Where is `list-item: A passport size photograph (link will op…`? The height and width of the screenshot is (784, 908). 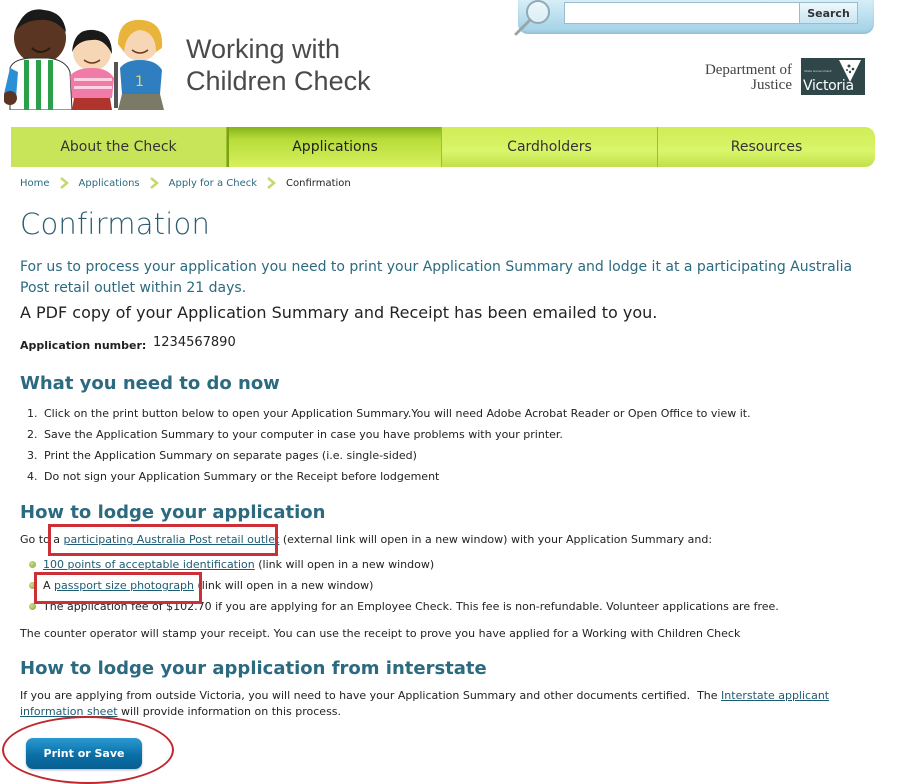
list-item: A passport size photograph (link will op… is located at coordinates (404, 588).